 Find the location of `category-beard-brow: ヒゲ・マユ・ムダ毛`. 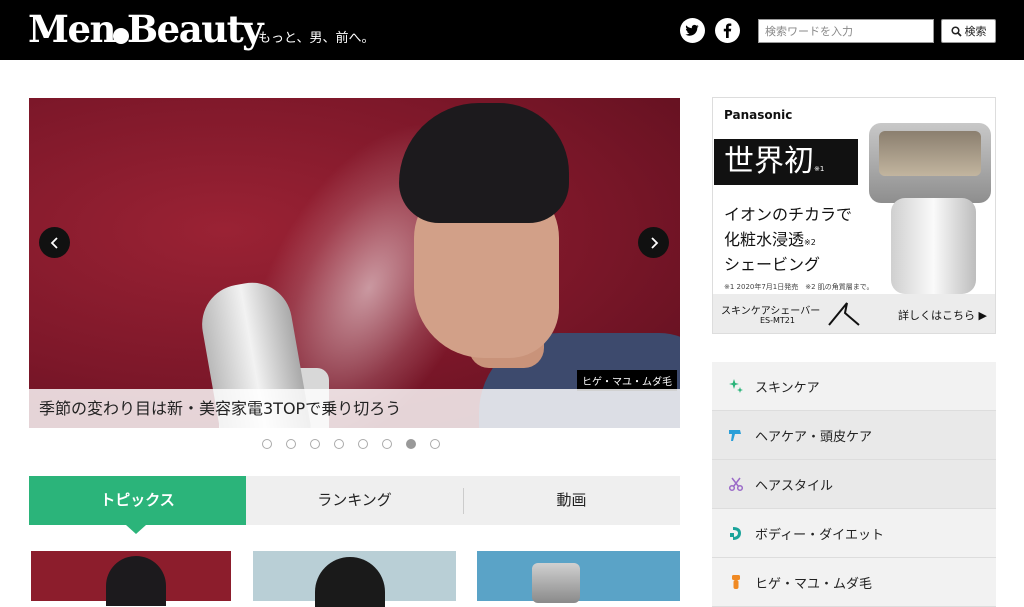

category-beard-brow: ヒゲ・マユ・ムダ毛 is located at coordinates (854, 582).